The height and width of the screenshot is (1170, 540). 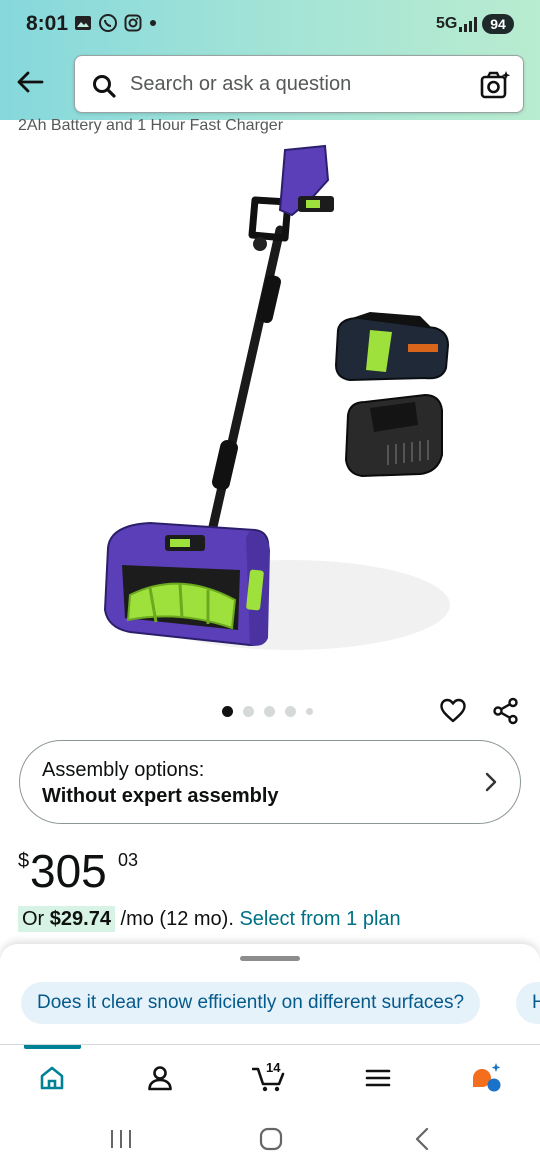 I want to click on search-icon, so click(x=104, y=86).